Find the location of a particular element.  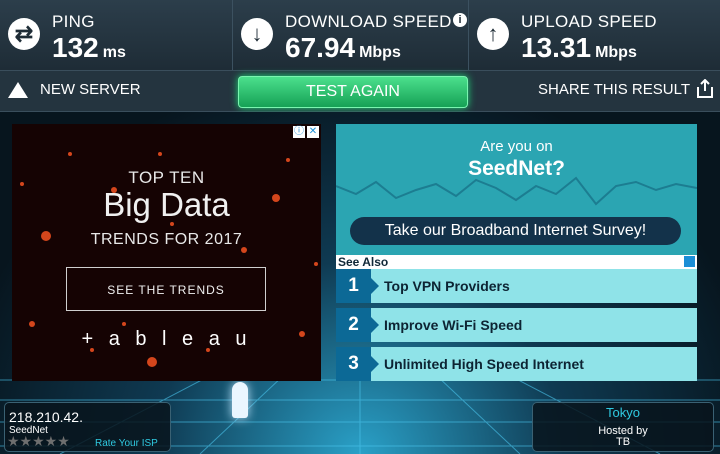

test-again-button: TEST AGAIN is located at coordinates (353, 92).